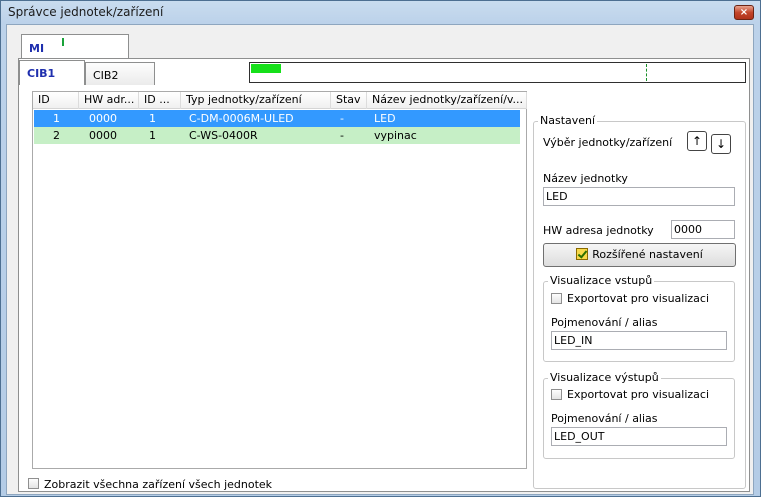 The image size is (761, 497). Describe the element at coordinates (37, 48) in the screenshot. I see `tab-mi-label: MI` at that location.